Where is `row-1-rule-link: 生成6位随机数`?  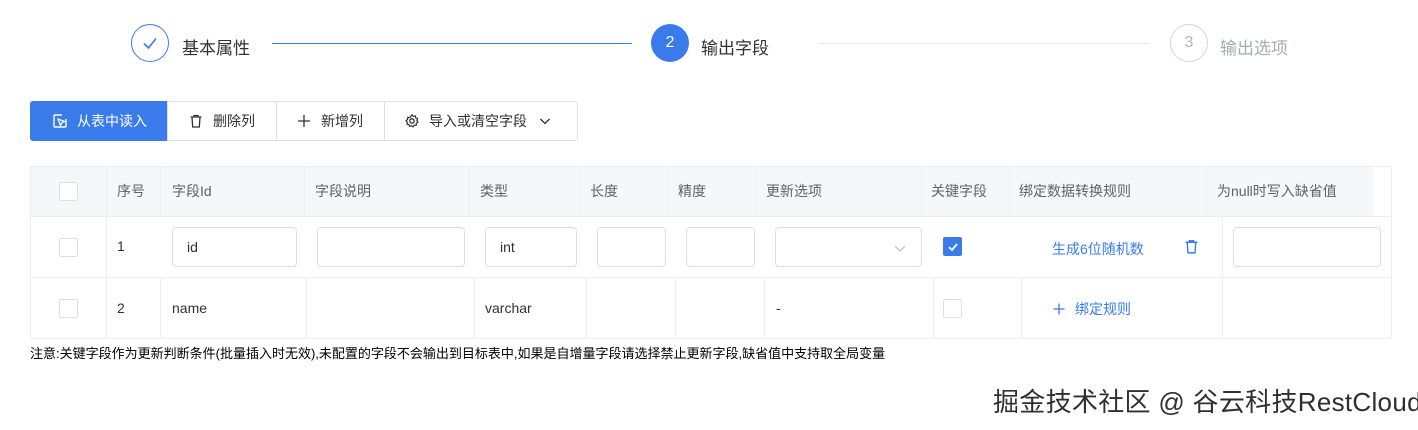
row-1-rule-link: 生成6位随机数 is located at coordinates (1098, 249).